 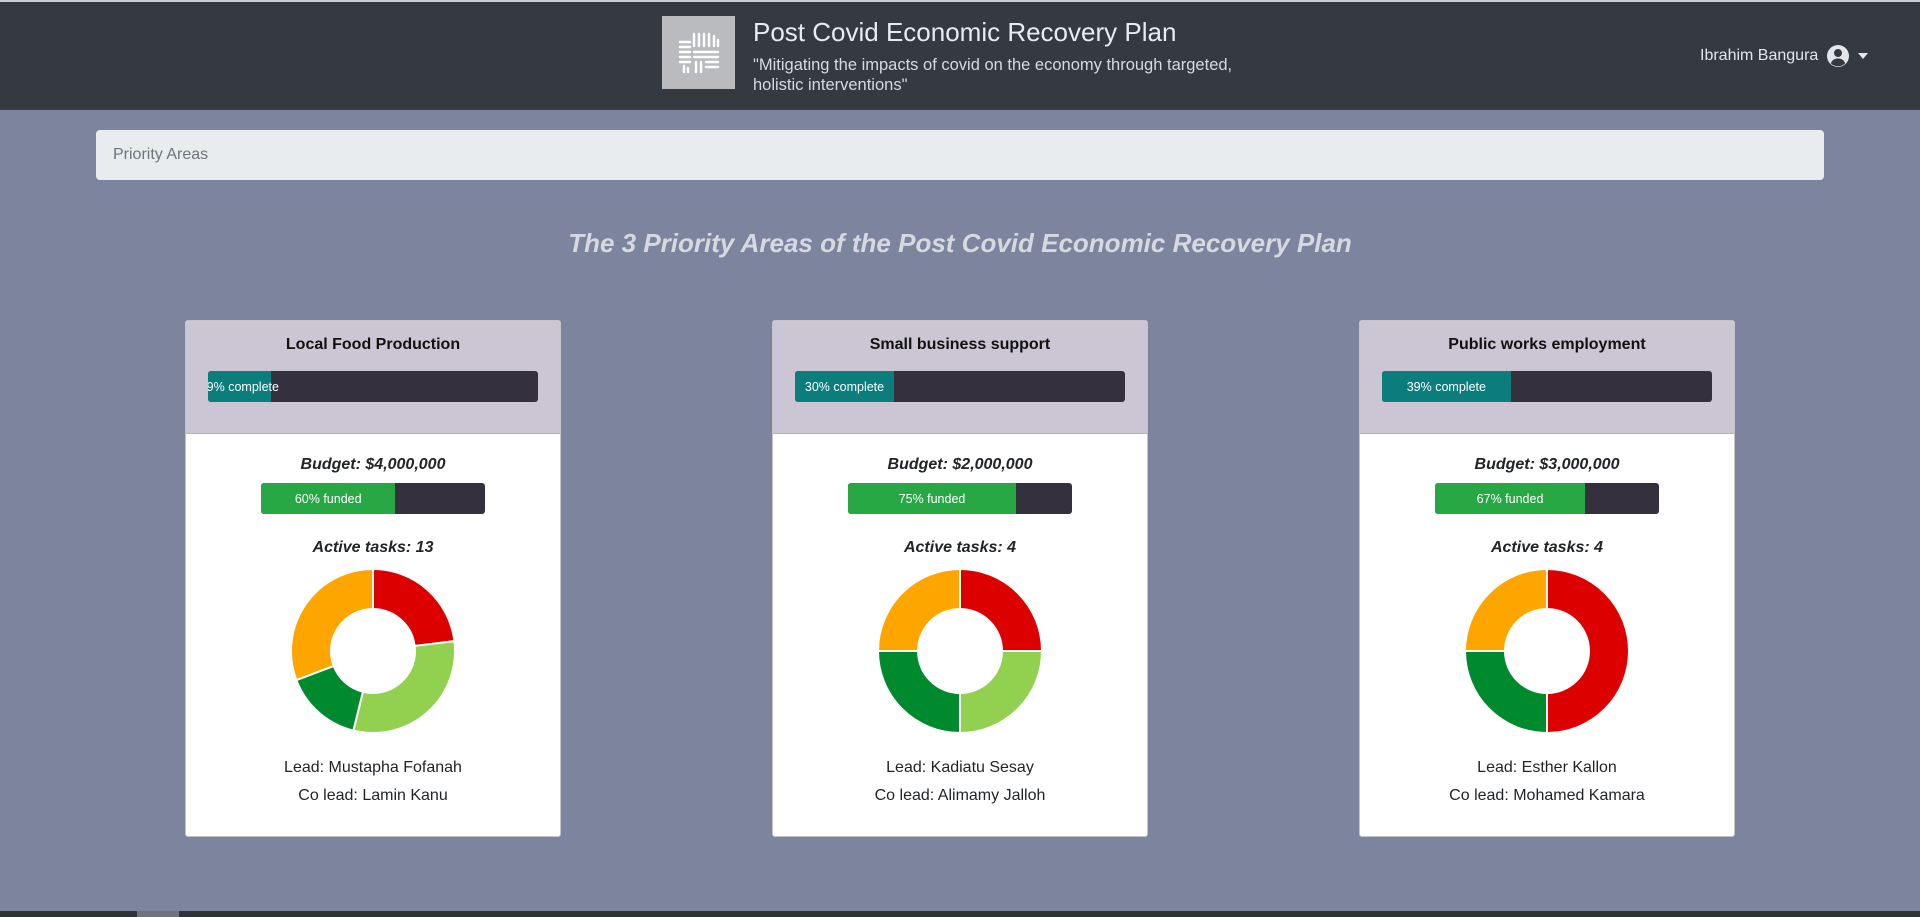 I want to click on chevron-down-icon, so click(x=1863, y=56).